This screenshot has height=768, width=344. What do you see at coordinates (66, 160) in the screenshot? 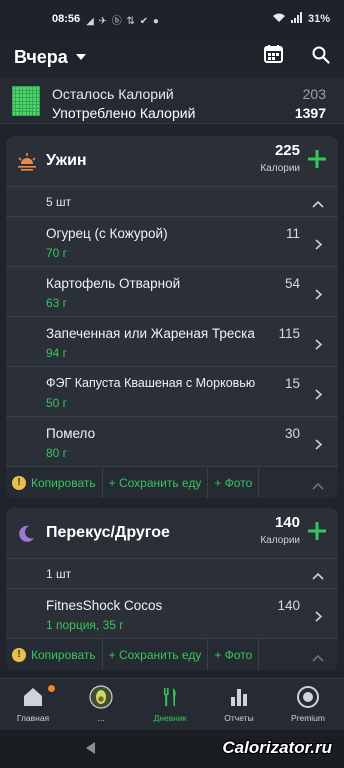
I see `meal-name: Ужин` at bounding box center [66, 160].